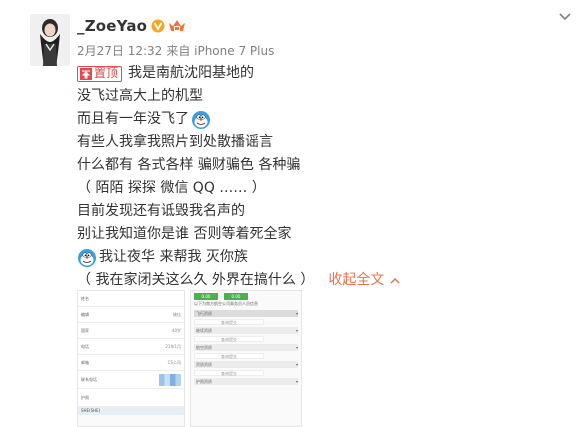 The width and height of the screenshot is (585, 427). I want to click on collapse-label: 收起全文, so click(356, 280).